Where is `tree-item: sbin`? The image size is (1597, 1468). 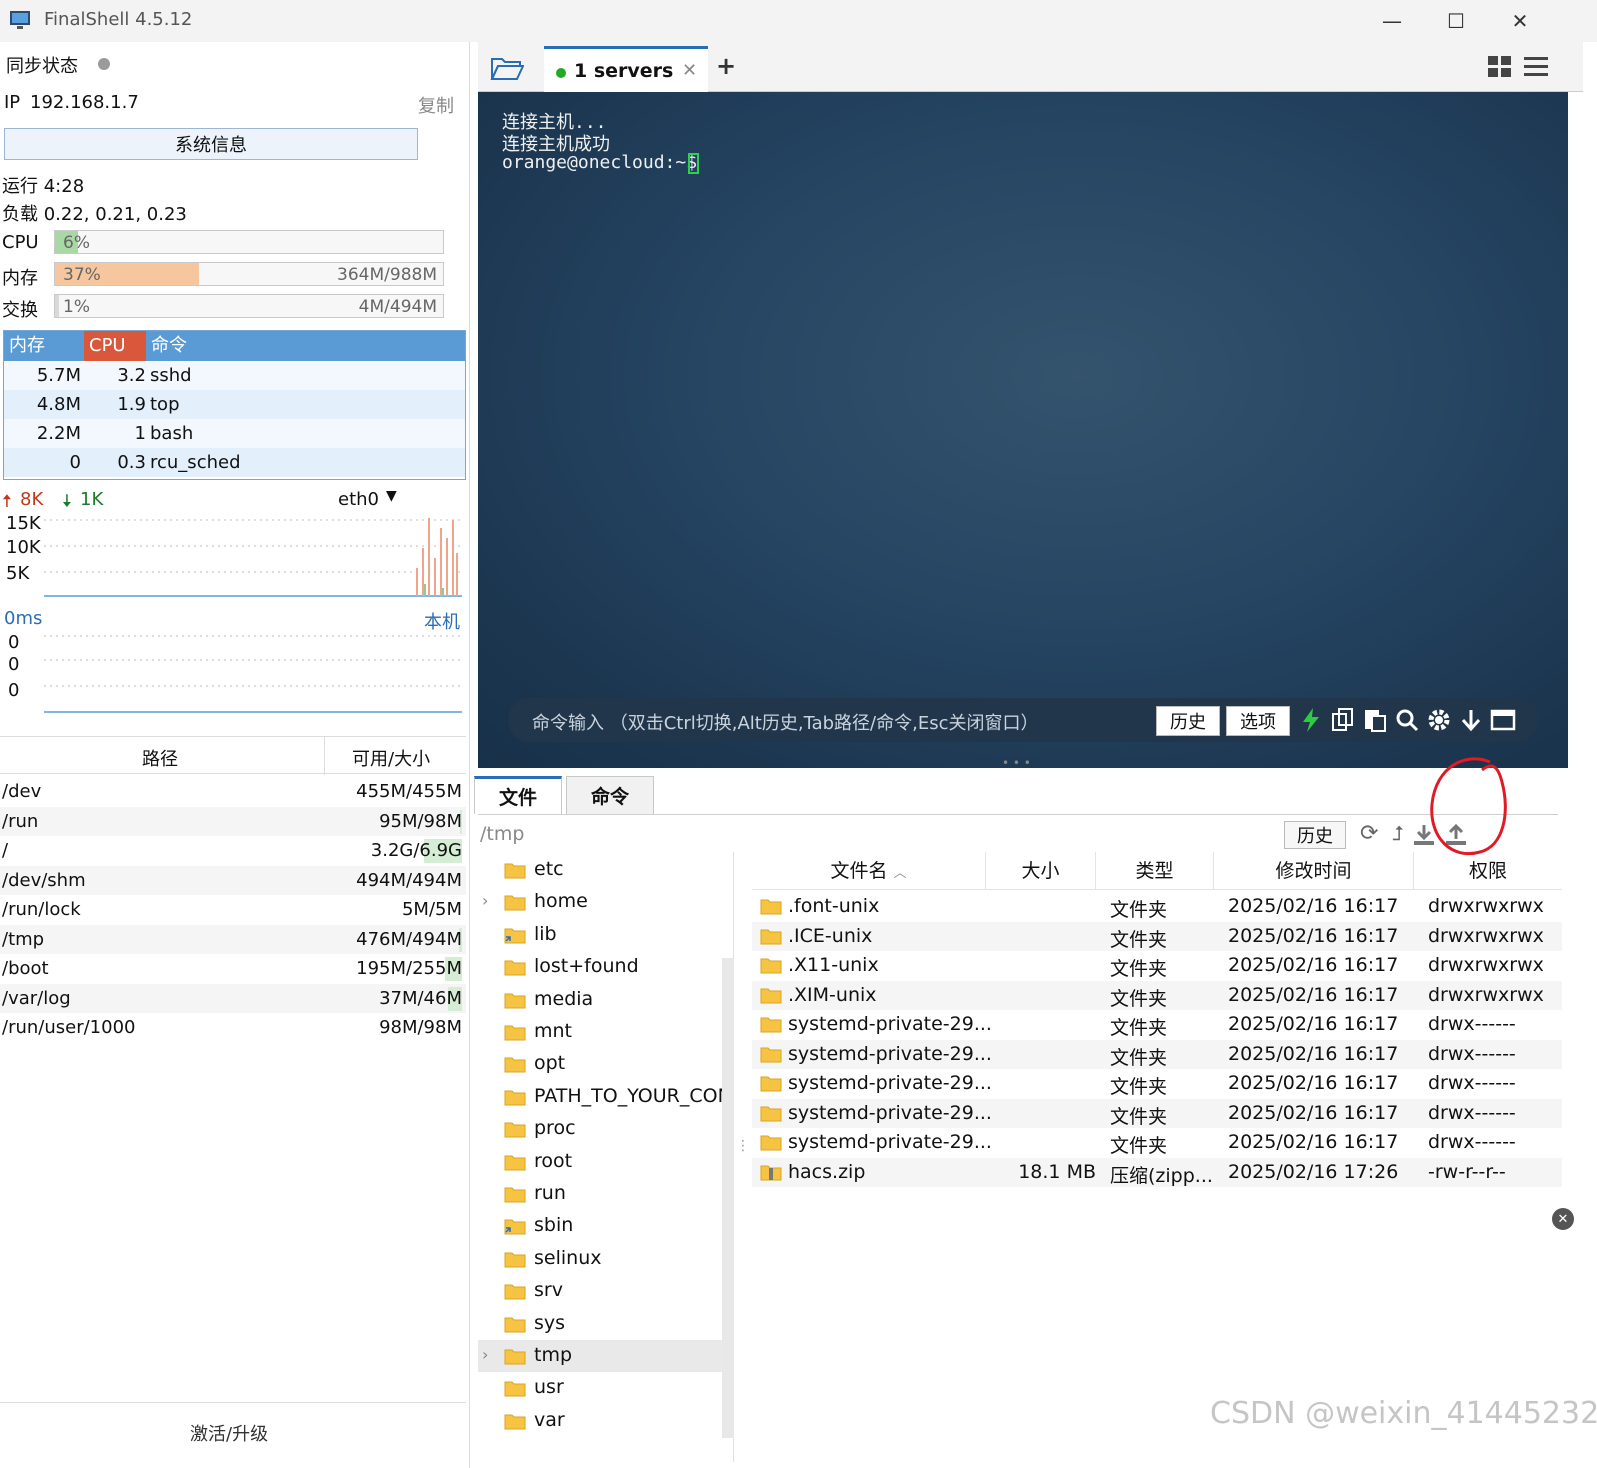 tree-item: sbin is located at coordinates (603, 1226).